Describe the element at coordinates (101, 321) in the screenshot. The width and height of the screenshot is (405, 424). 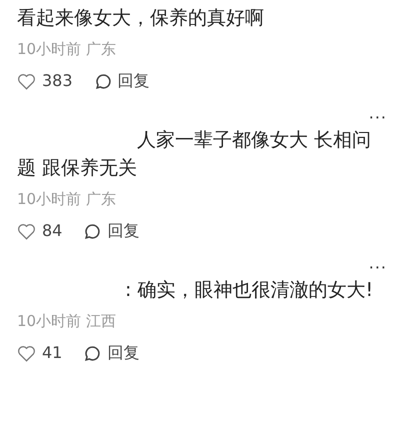
I see `comment-location: 江西` at that location.